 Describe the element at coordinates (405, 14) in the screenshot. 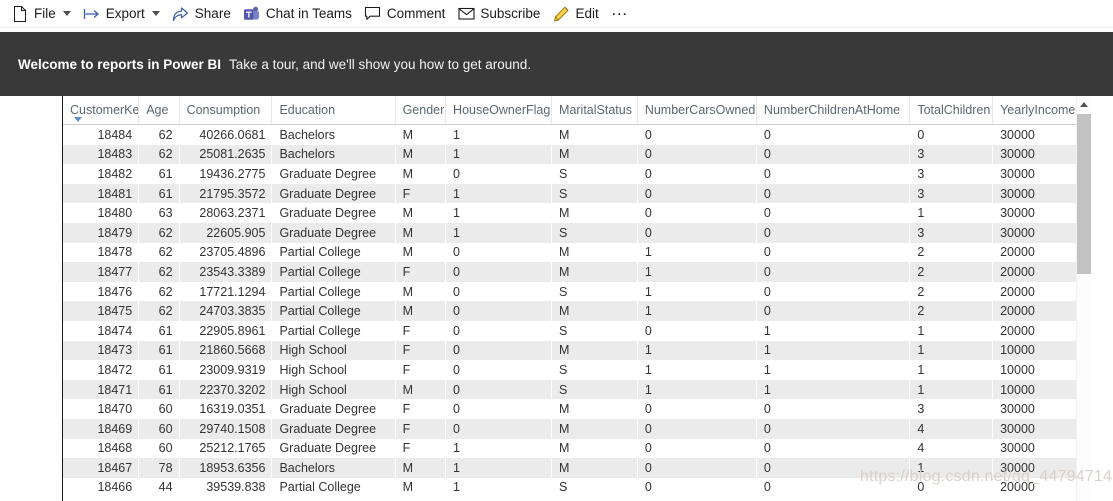

I see `comment-button: Comment` at that location.